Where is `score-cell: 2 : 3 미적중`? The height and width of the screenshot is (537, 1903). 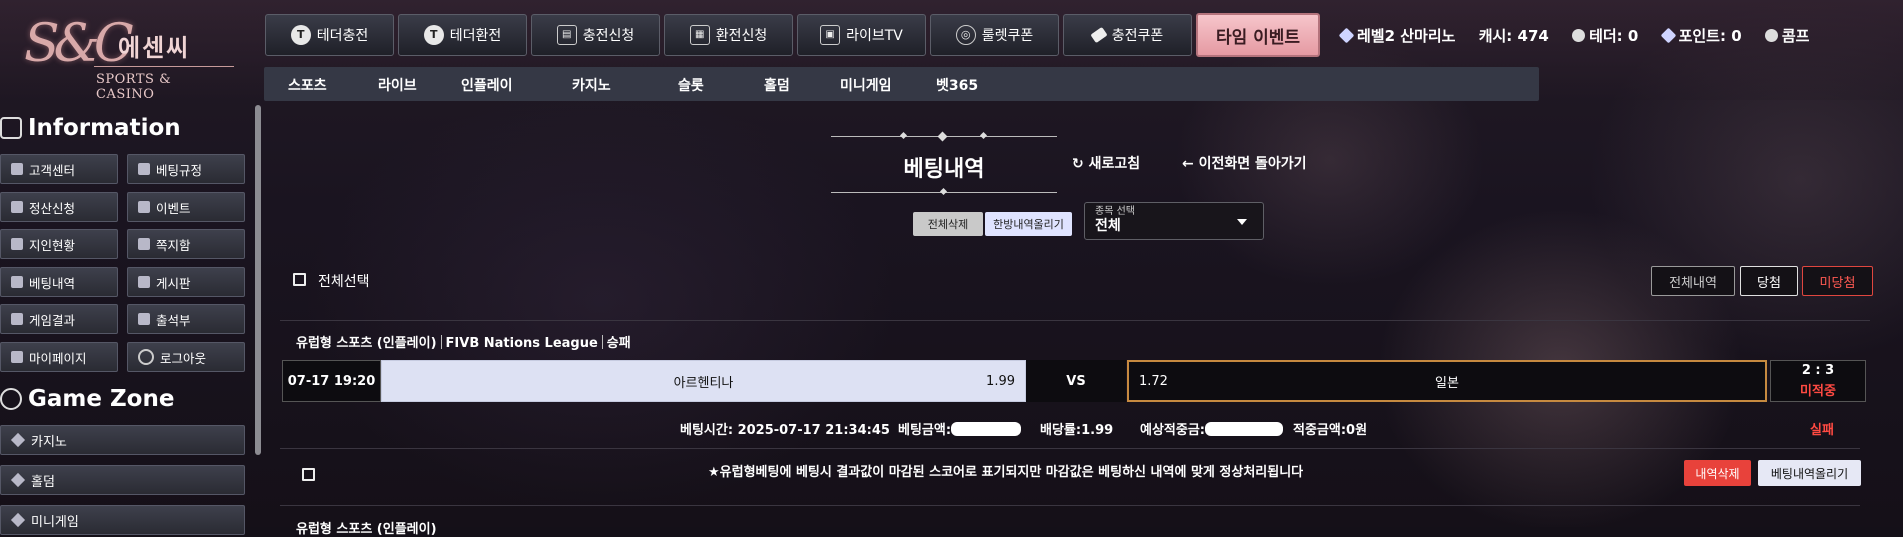
score-cell: 2 : 3 미적중 is located at coordinates (1818, 381).